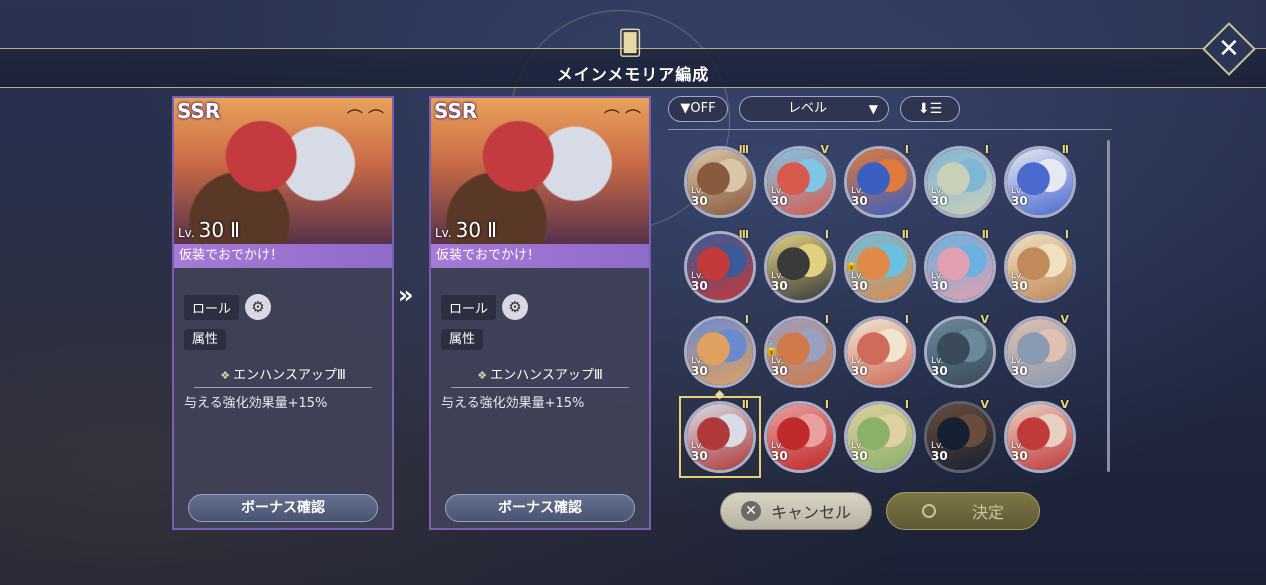 The width and height of the screenshot is (1266, 585). What do you see at coordinates (771, 349) in the screenshot?
I see `lock-icon: 🔒` at bounding box center [771, 349].